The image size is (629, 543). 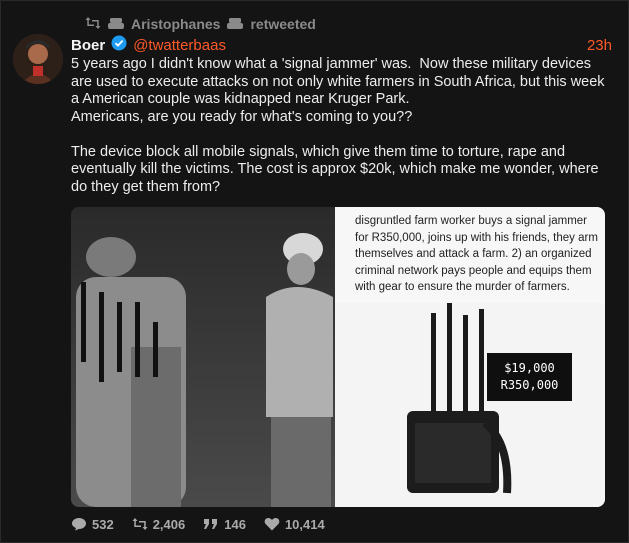 What do you see at coordinates (235, 524) in the screenshot?
I see `quote-count: 146` at bounding box center [235, 524].